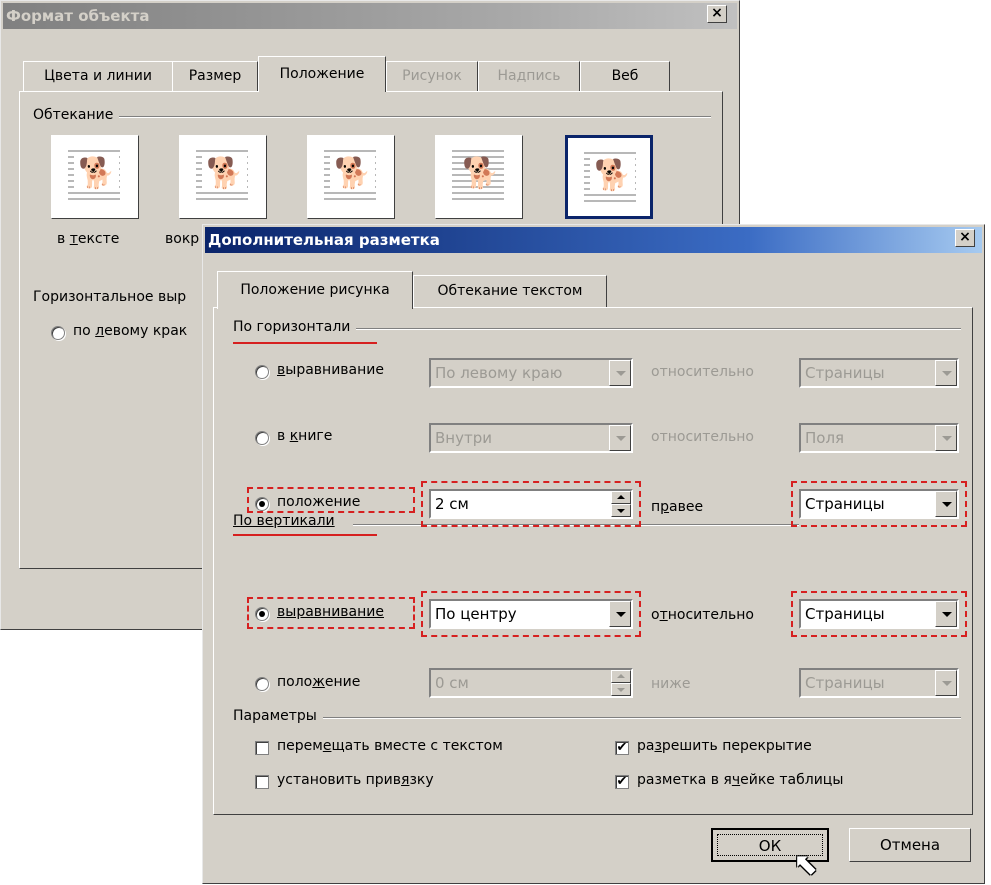 The image size is (991, 885). Describe the element at coordinates (724, 746) in the screenshot. I see `allow-overlap-label: разрешить перекрытие` at that location.